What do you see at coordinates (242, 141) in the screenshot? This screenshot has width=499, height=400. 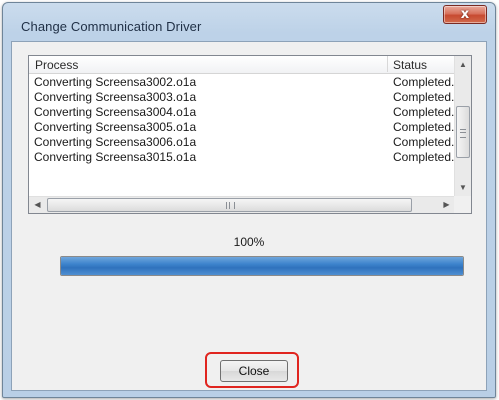 I see `list-row: Converting Screensa3006.o1a Completed.` at bounding box center [242, 141].